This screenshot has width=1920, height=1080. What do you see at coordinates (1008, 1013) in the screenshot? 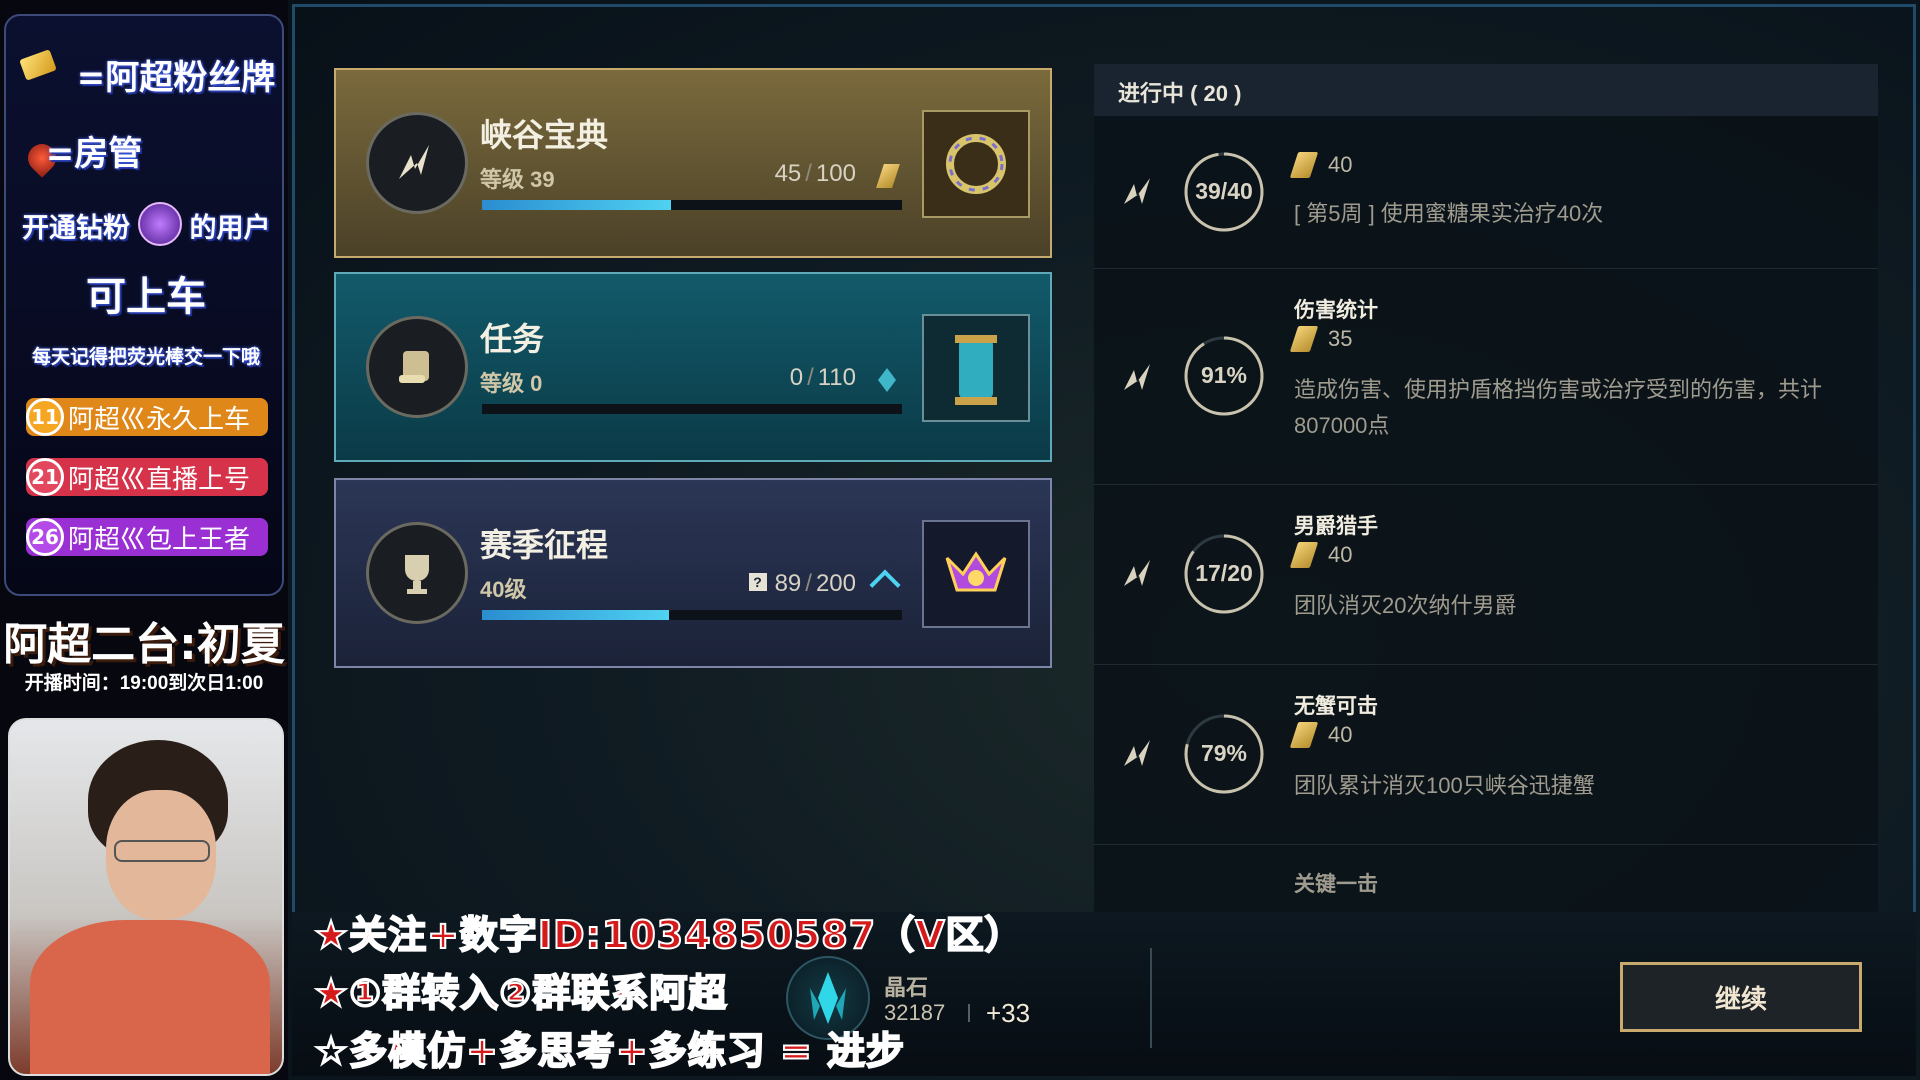
I see `currency-delta: +33` at bounding box center [1008, 1013].